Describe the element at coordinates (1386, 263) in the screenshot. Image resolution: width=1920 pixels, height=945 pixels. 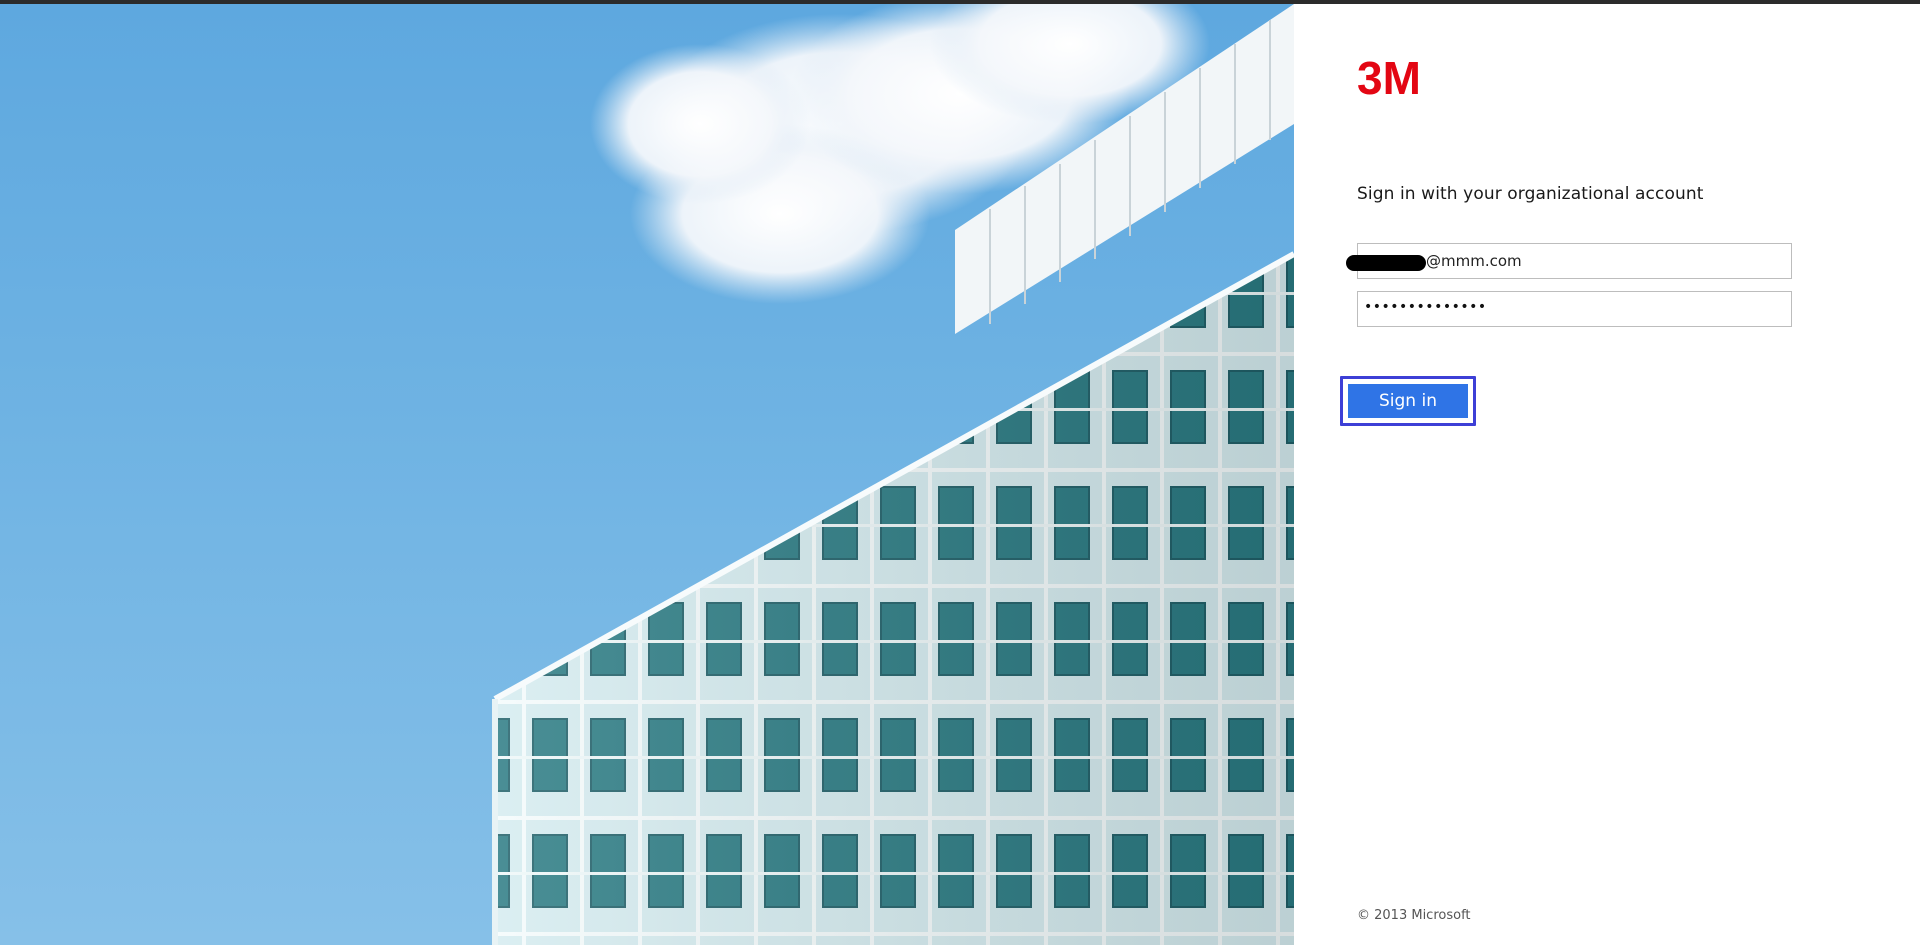
I see `redaction-mark` at that location.